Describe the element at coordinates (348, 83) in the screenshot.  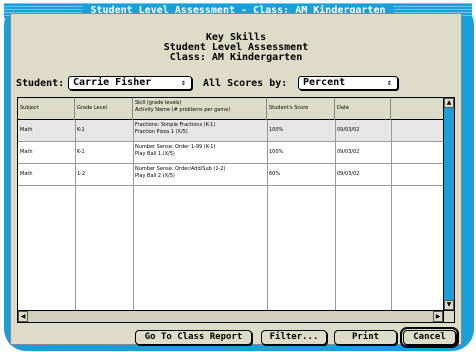
I see `scores-select: Percent ⇕` at that location.